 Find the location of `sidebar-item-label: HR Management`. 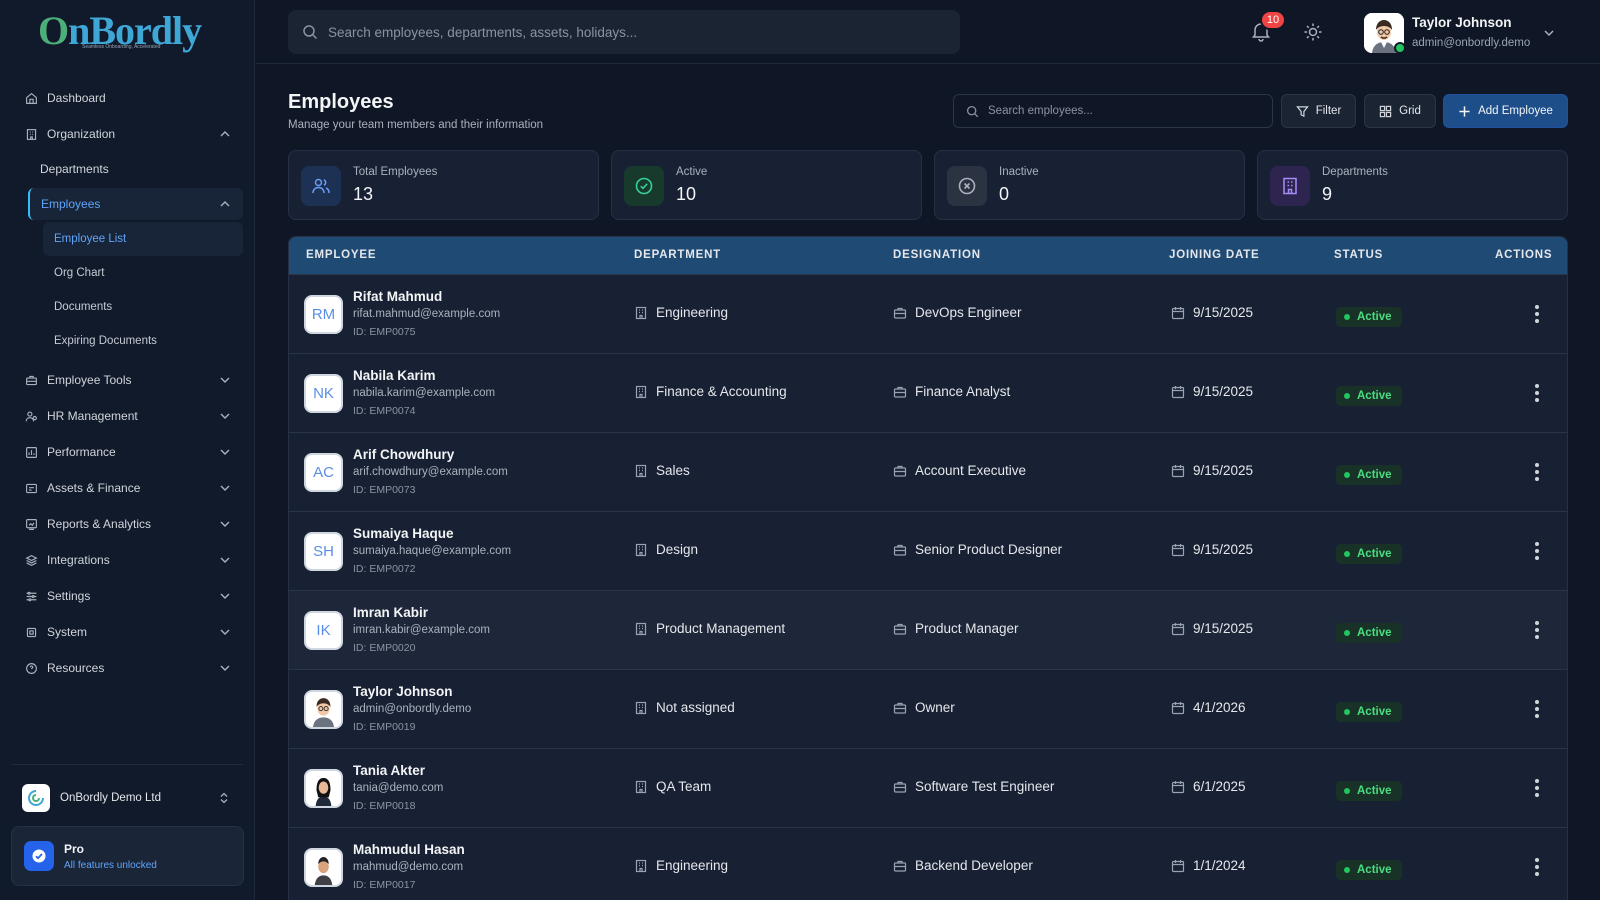

sidebar-item-label: HR Management is located at coordinates (92, 416).